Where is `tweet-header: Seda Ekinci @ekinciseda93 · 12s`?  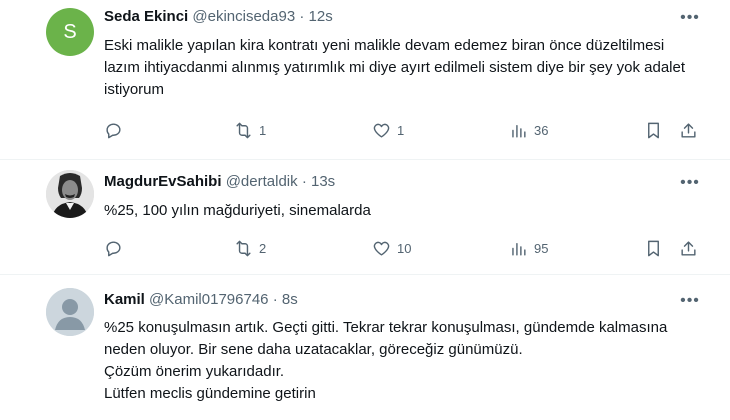
tweet-header: Seda Ekinci @ekinciseda93 · 12s is located at coordinates (218, 17).